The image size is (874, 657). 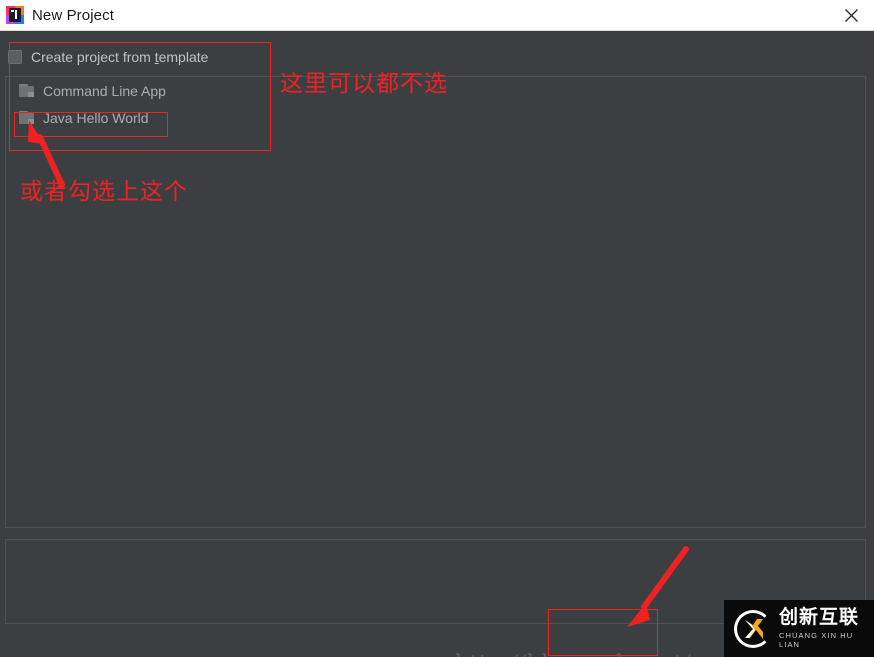 What do you see at coordinates (104, 90) in the screenshot?
I see `list-item-label: Command Line App` at bounding box center [104, 90].